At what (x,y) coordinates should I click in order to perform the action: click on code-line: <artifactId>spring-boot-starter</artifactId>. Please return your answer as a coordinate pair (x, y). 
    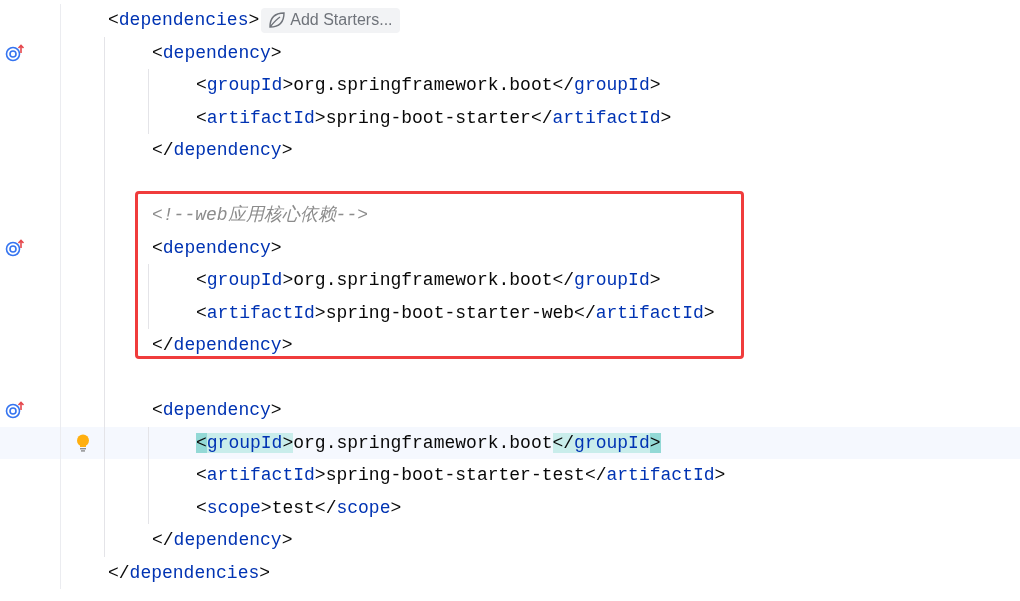
    Looking at the image, I should click on (434, 118).